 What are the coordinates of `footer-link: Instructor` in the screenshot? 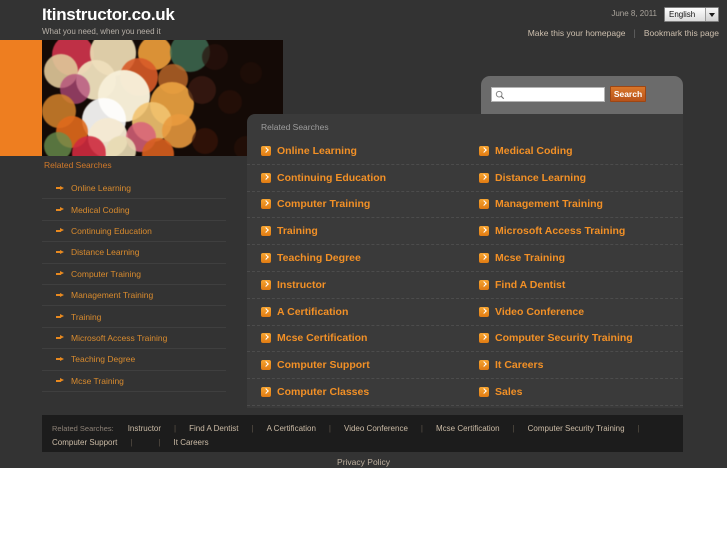 It's located at (144, 429).